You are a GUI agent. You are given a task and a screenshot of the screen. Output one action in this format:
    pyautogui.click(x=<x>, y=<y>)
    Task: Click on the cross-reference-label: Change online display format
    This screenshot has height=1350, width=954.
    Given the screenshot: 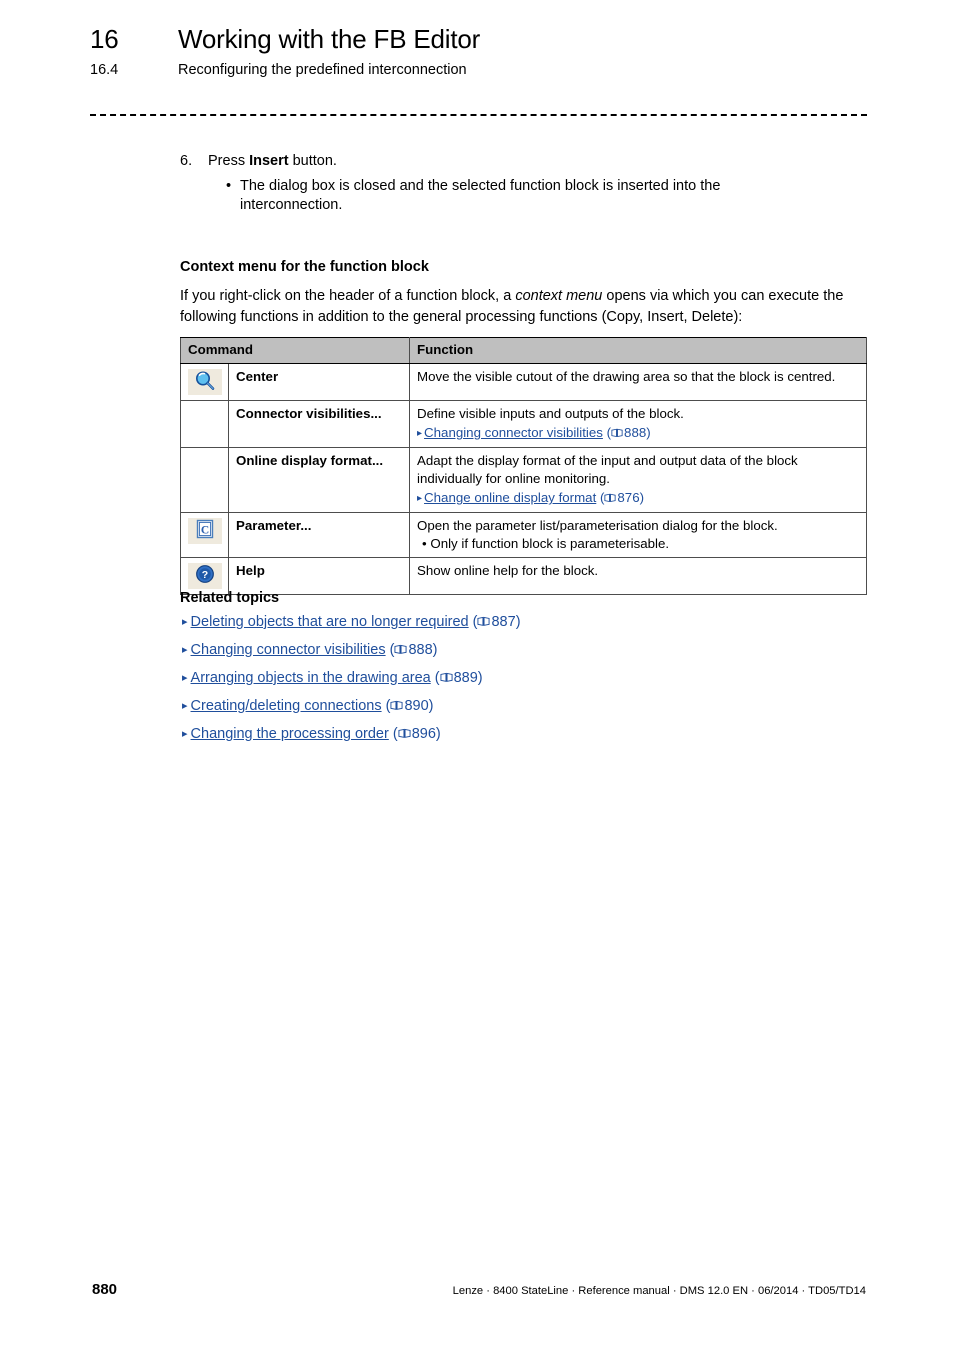 What is the action you would take?
    pyautogui.click(x=510, y=497)
    